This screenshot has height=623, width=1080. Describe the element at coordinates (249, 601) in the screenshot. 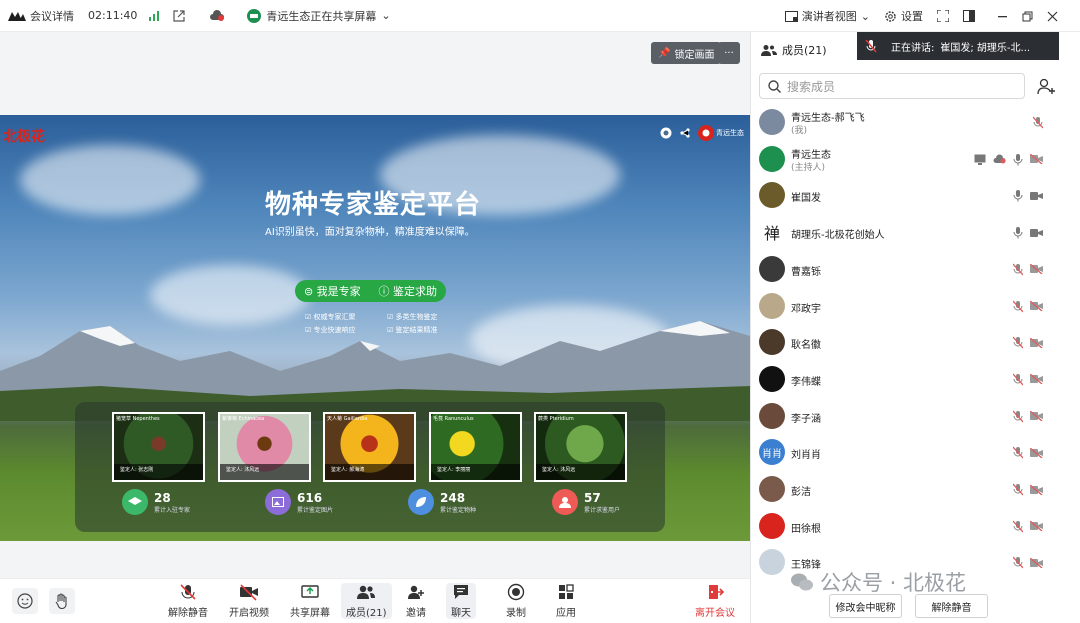

I see `start-video-button: 开启视频` at that location.